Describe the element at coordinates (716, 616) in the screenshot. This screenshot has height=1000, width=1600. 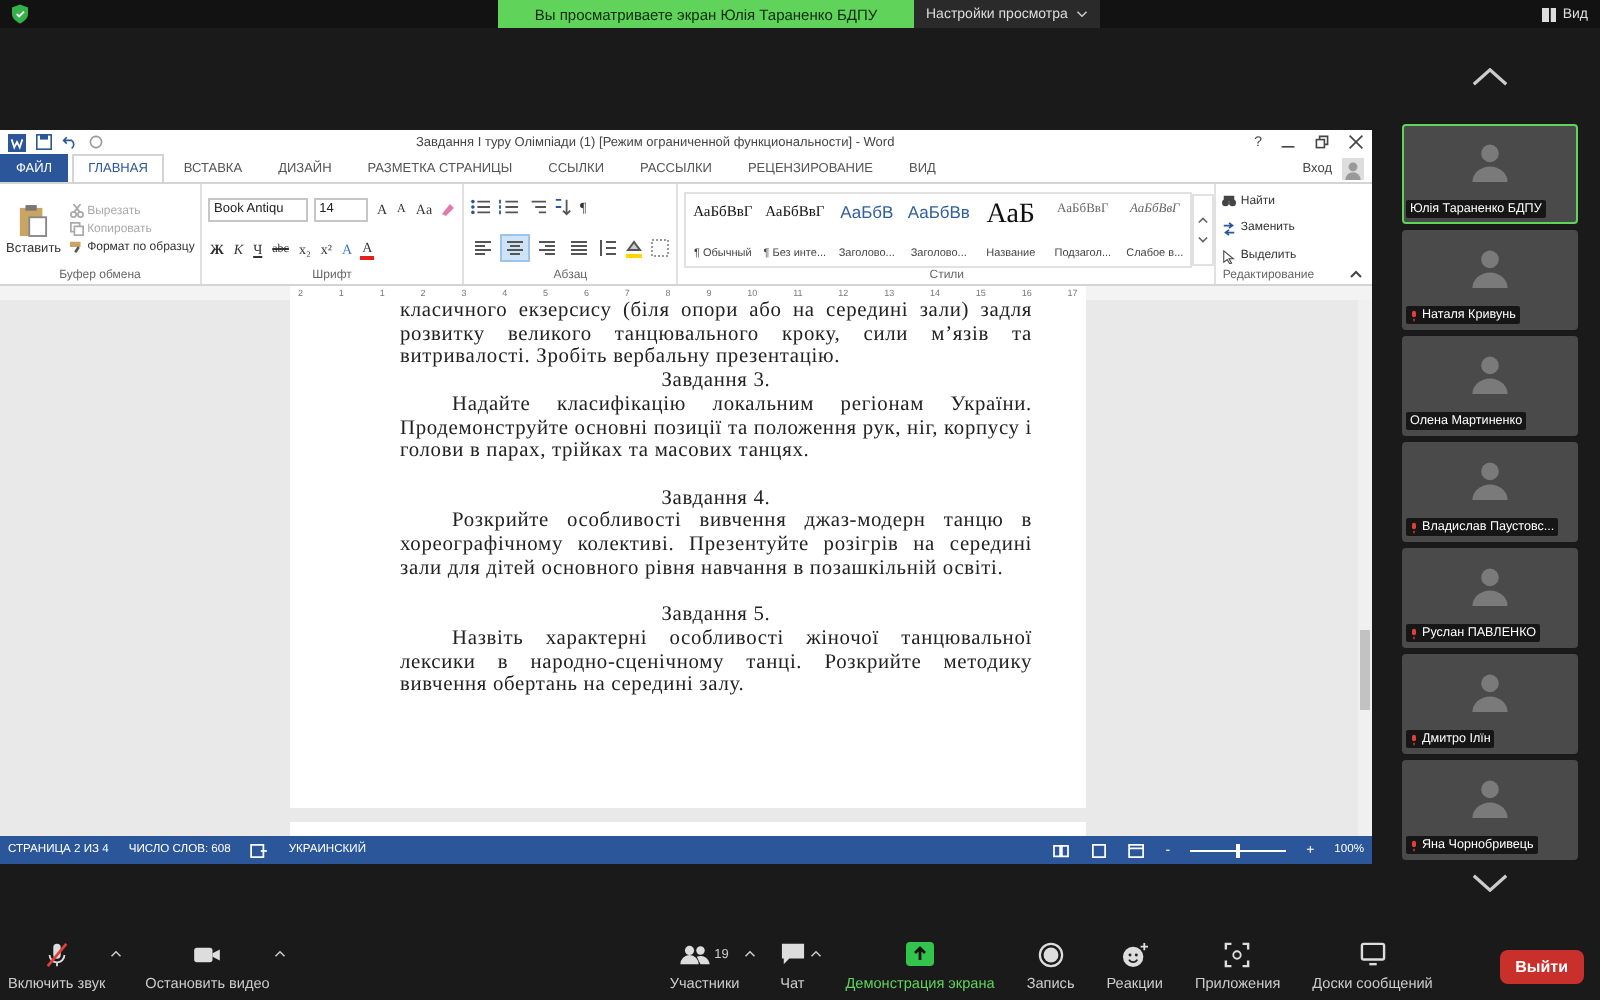
I see `task-heading: Завдання 5.` at that location.